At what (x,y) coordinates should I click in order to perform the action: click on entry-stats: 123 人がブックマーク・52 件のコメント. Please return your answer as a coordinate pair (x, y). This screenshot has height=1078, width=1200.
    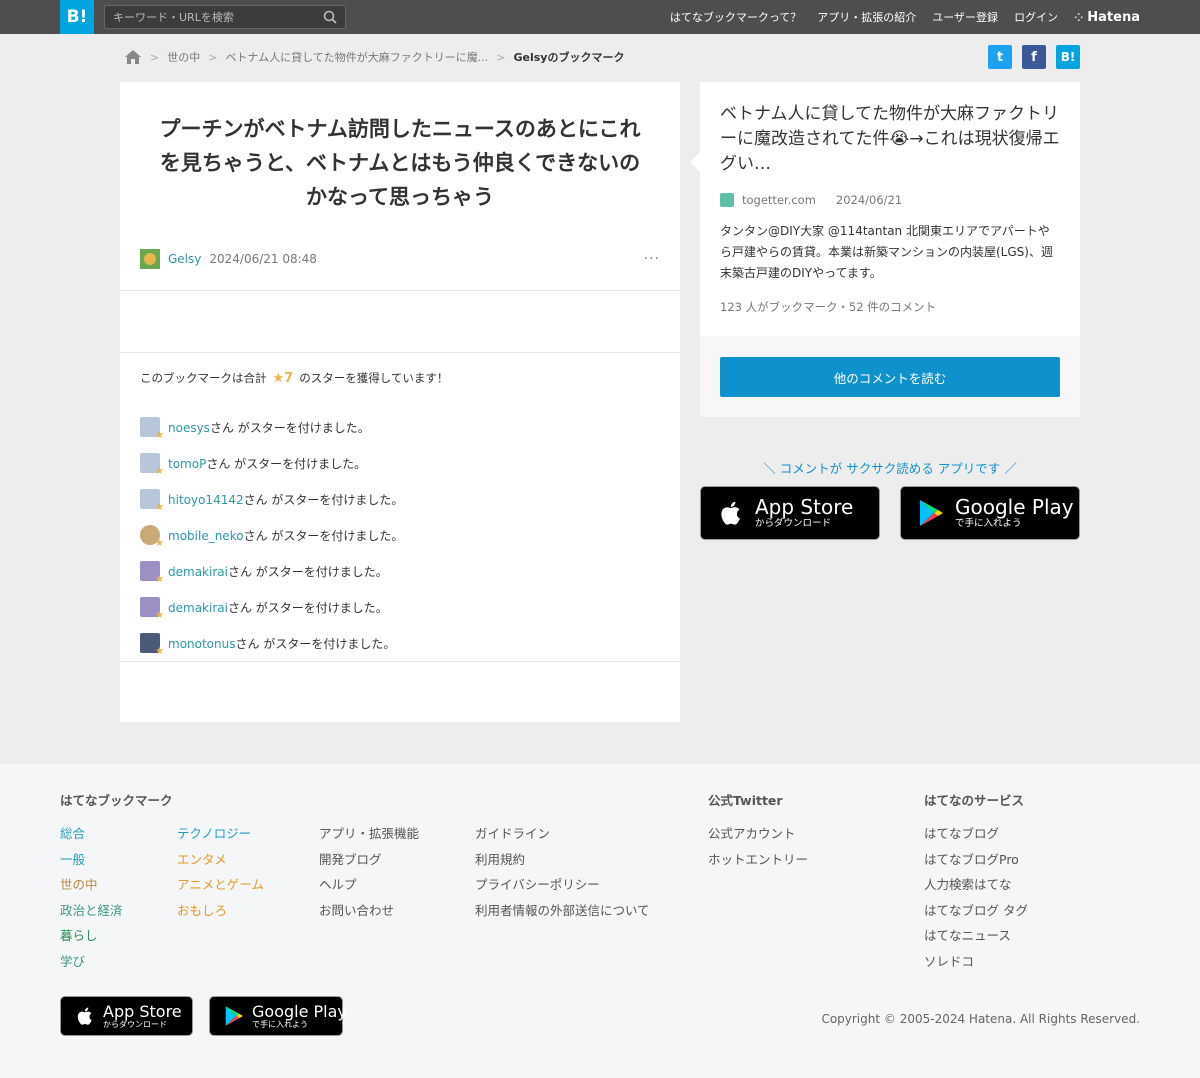
    Looking at the image, I should click on (828, 307).